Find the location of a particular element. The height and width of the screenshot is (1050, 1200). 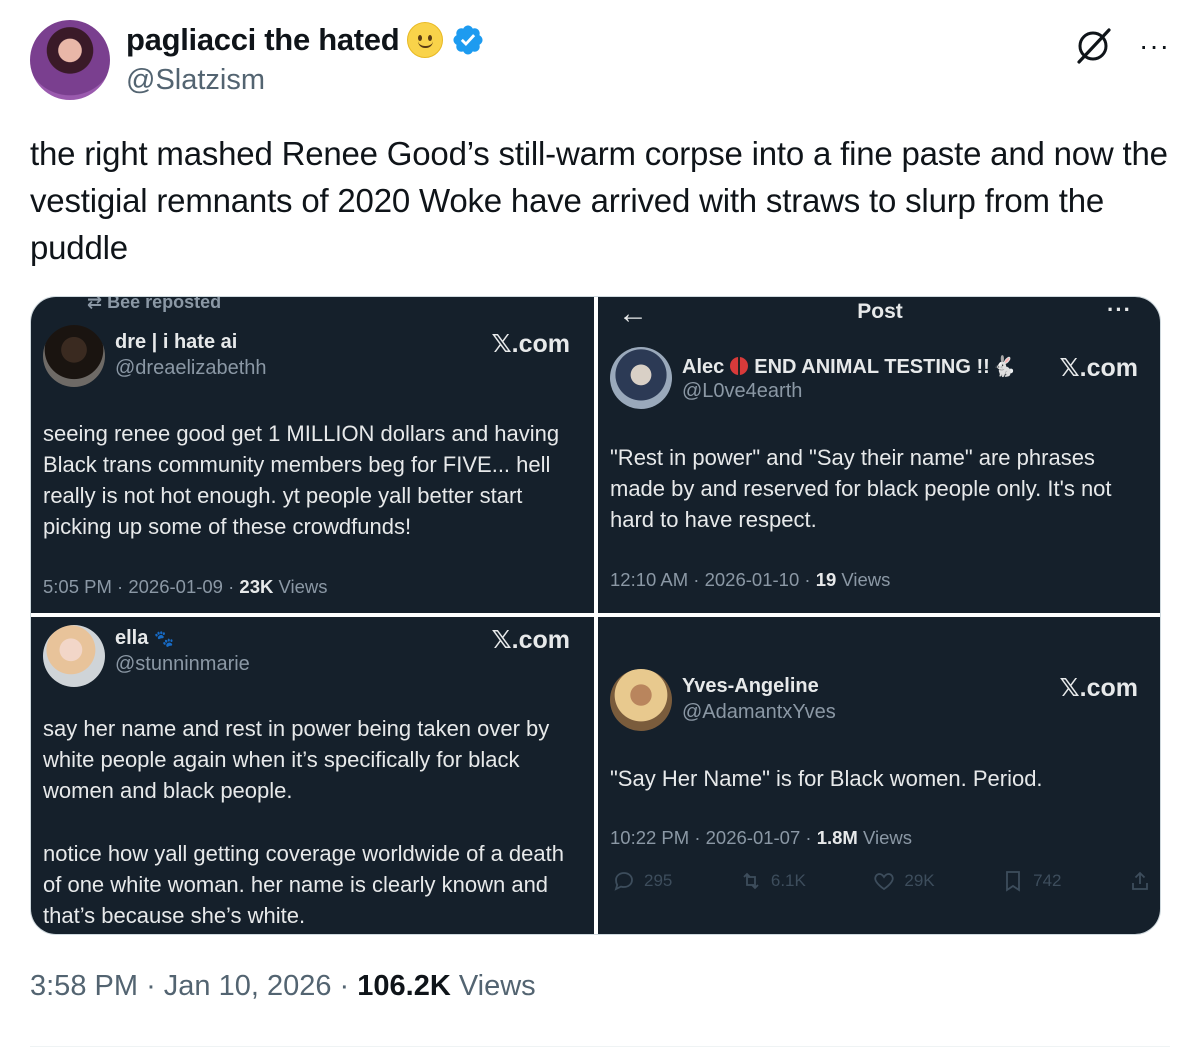

tweet-views-label-text: Views is located at coordinates (497, 986).